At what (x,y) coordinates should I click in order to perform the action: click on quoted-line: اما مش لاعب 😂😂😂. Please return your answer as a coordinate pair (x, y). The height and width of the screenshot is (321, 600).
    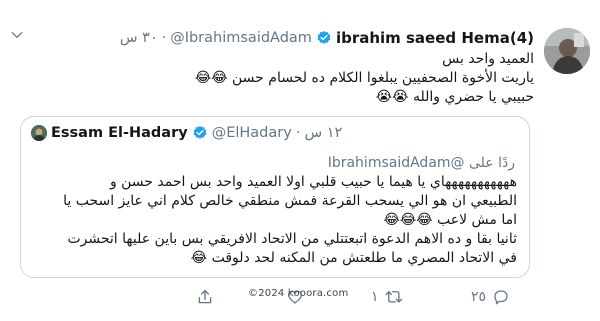
    Looking at the image, I should click on (450, 220).